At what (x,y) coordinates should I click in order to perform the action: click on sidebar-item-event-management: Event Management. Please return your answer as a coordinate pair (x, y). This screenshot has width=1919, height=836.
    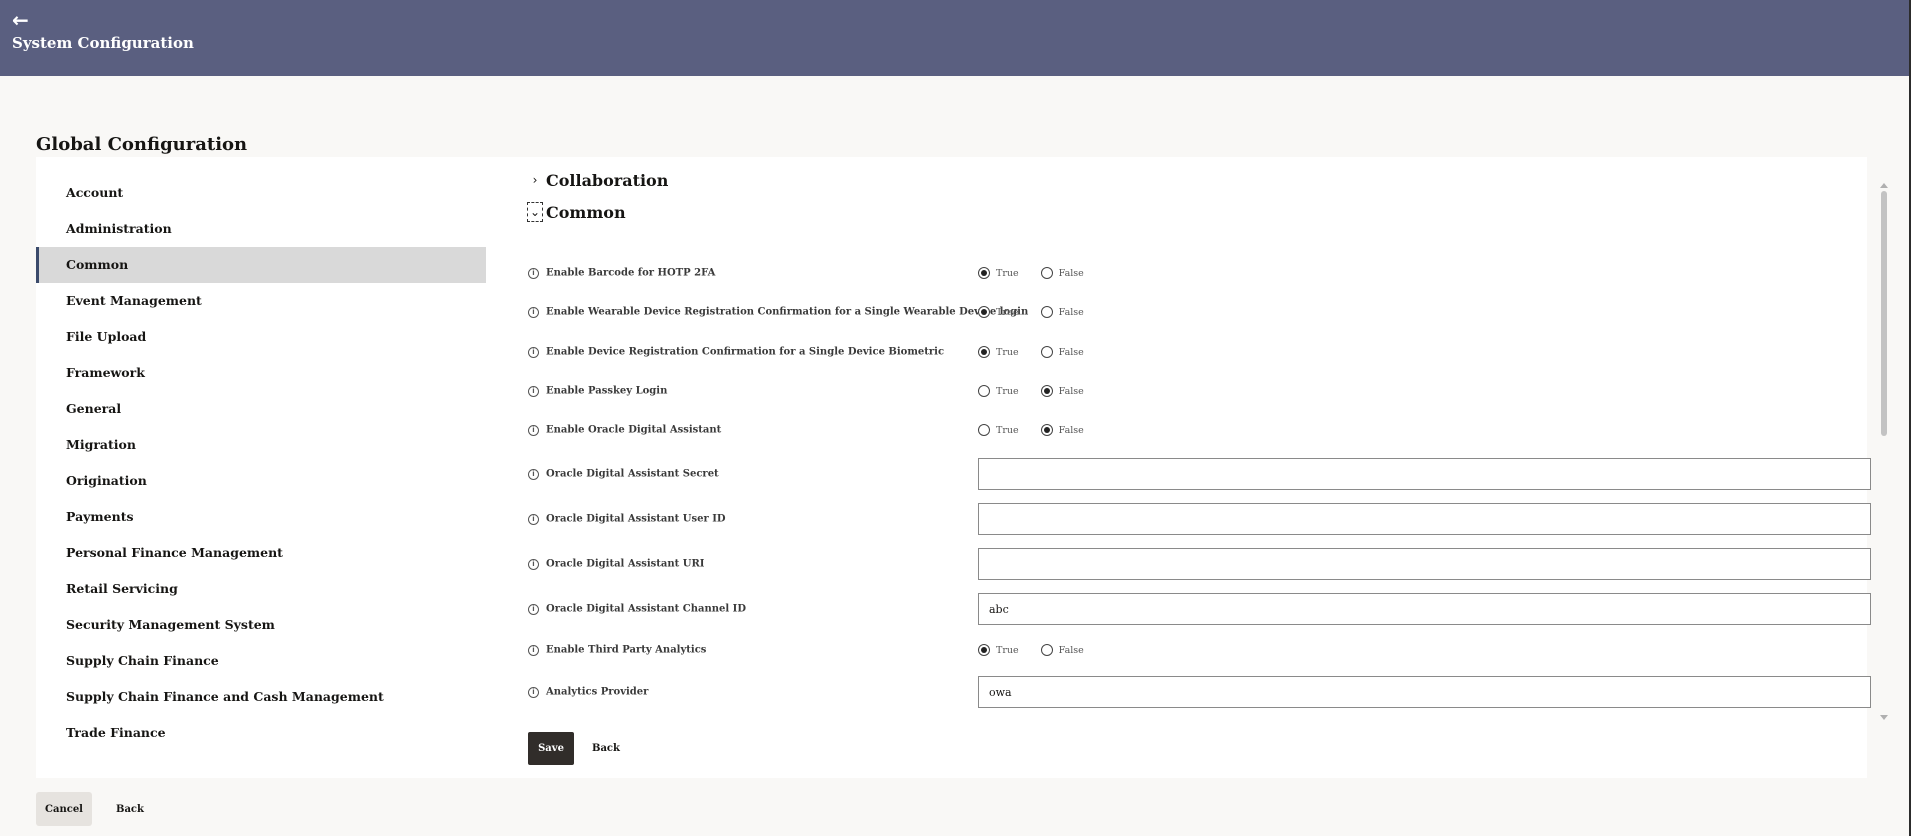
    Looking at the image, I should click on (261, 301).